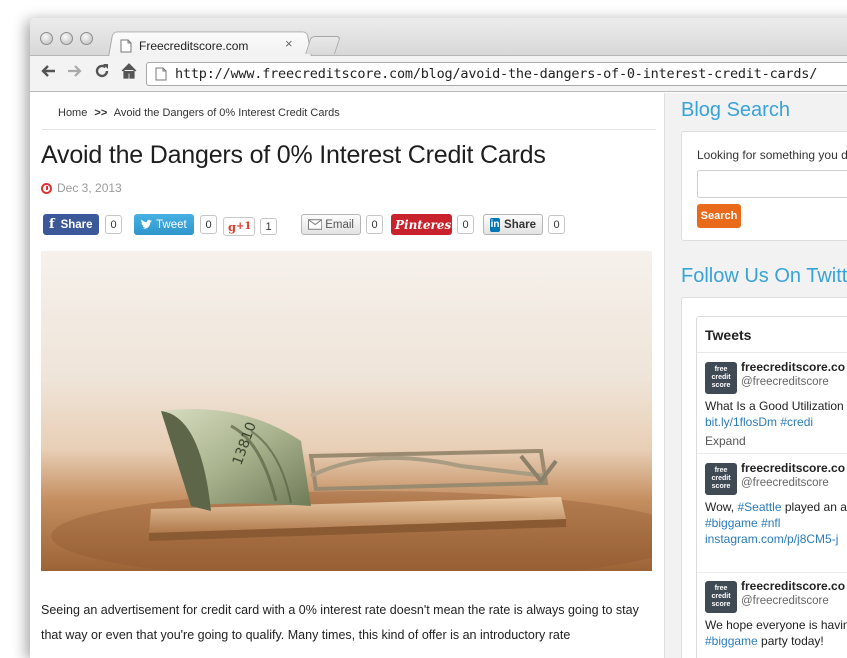  What do you see at coordinates (46, 188) in the screenshot?
I see `clock-icon` at bounding box center [46, 188].